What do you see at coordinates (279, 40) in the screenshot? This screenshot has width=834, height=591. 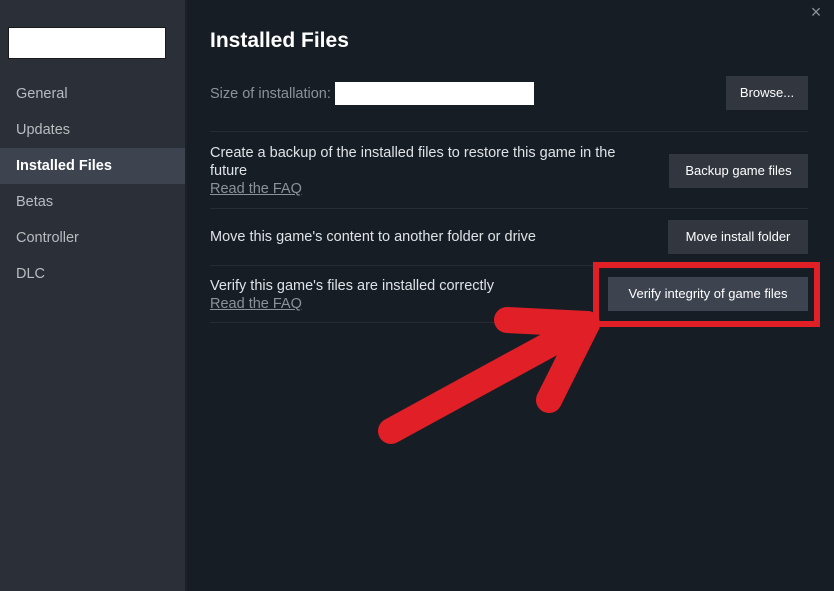 I see `page-title: Installed Files` at bounding box center [279, 40].